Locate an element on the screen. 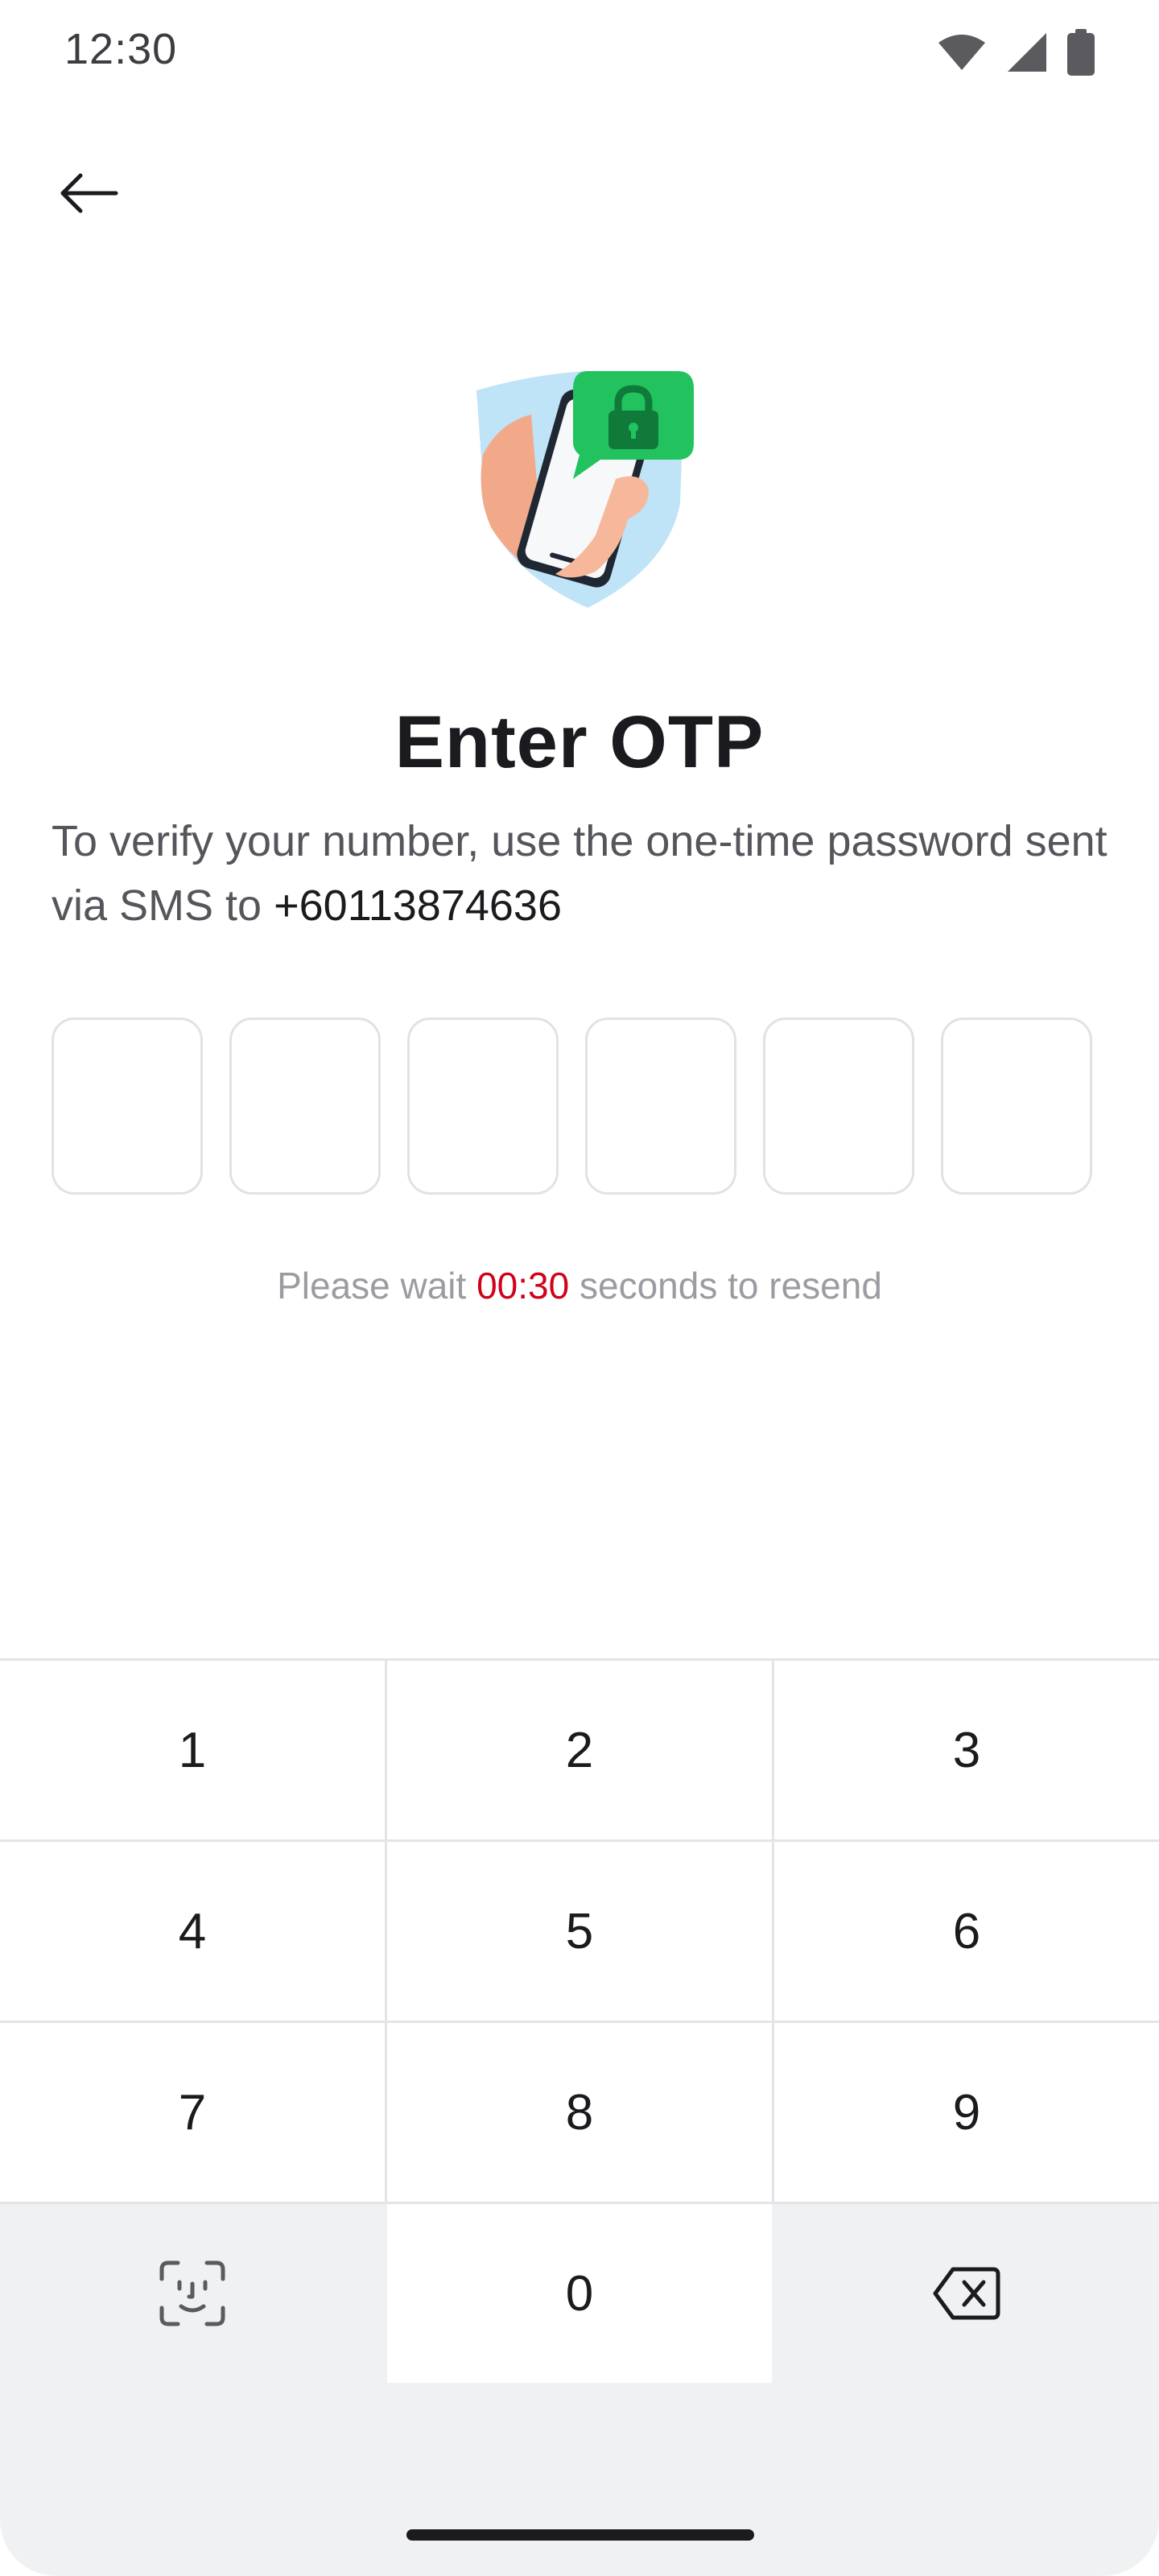 The width and height of the screenshot is (1159, 2576). key-8: 8 is located at coordinates (579, 2112).